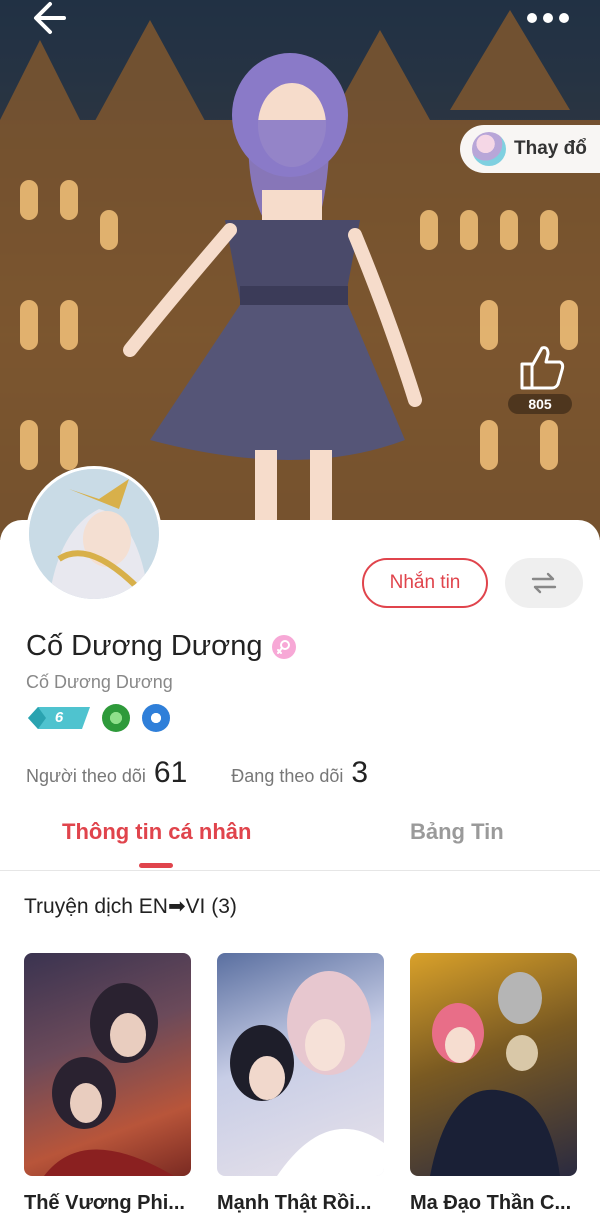 The height and width of the screenshot is (1215, 600). I want to click on back-button, so click(50, 18).